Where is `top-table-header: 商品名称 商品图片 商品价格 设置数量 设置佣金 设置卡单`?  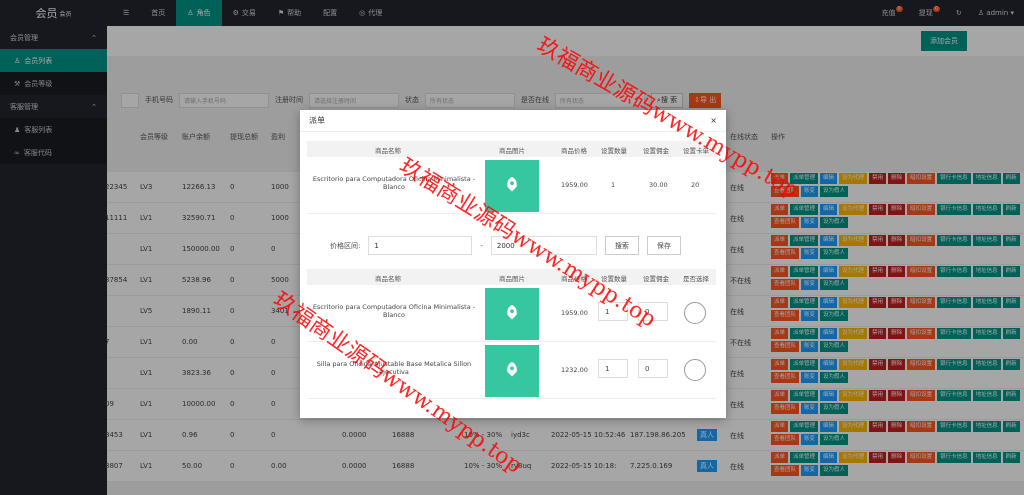 top-table-header: 商品名称 商品图片 商品价格 设置数量 设置佣金 设置卡单 is located at coordinates (511, 149).